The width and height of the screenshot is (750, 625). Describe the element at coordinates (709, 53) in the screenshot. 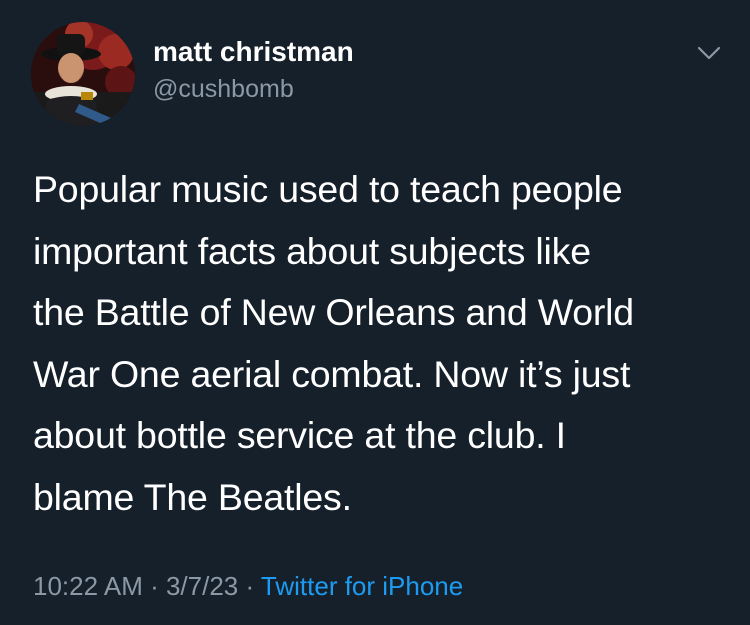

I see `chevron-down-icon` at that location.